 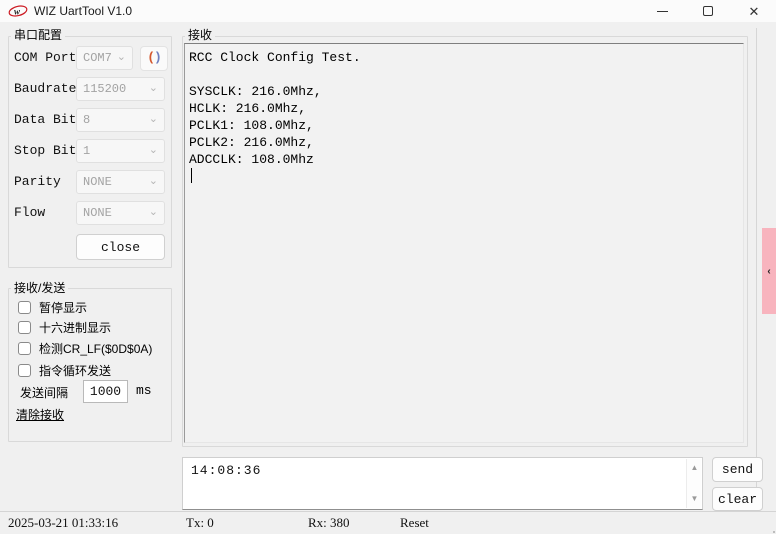 What do you see at coordinates (37, 181) in the screenshot?
I see `parity-label: Parity` at bounding box center [37, 181].